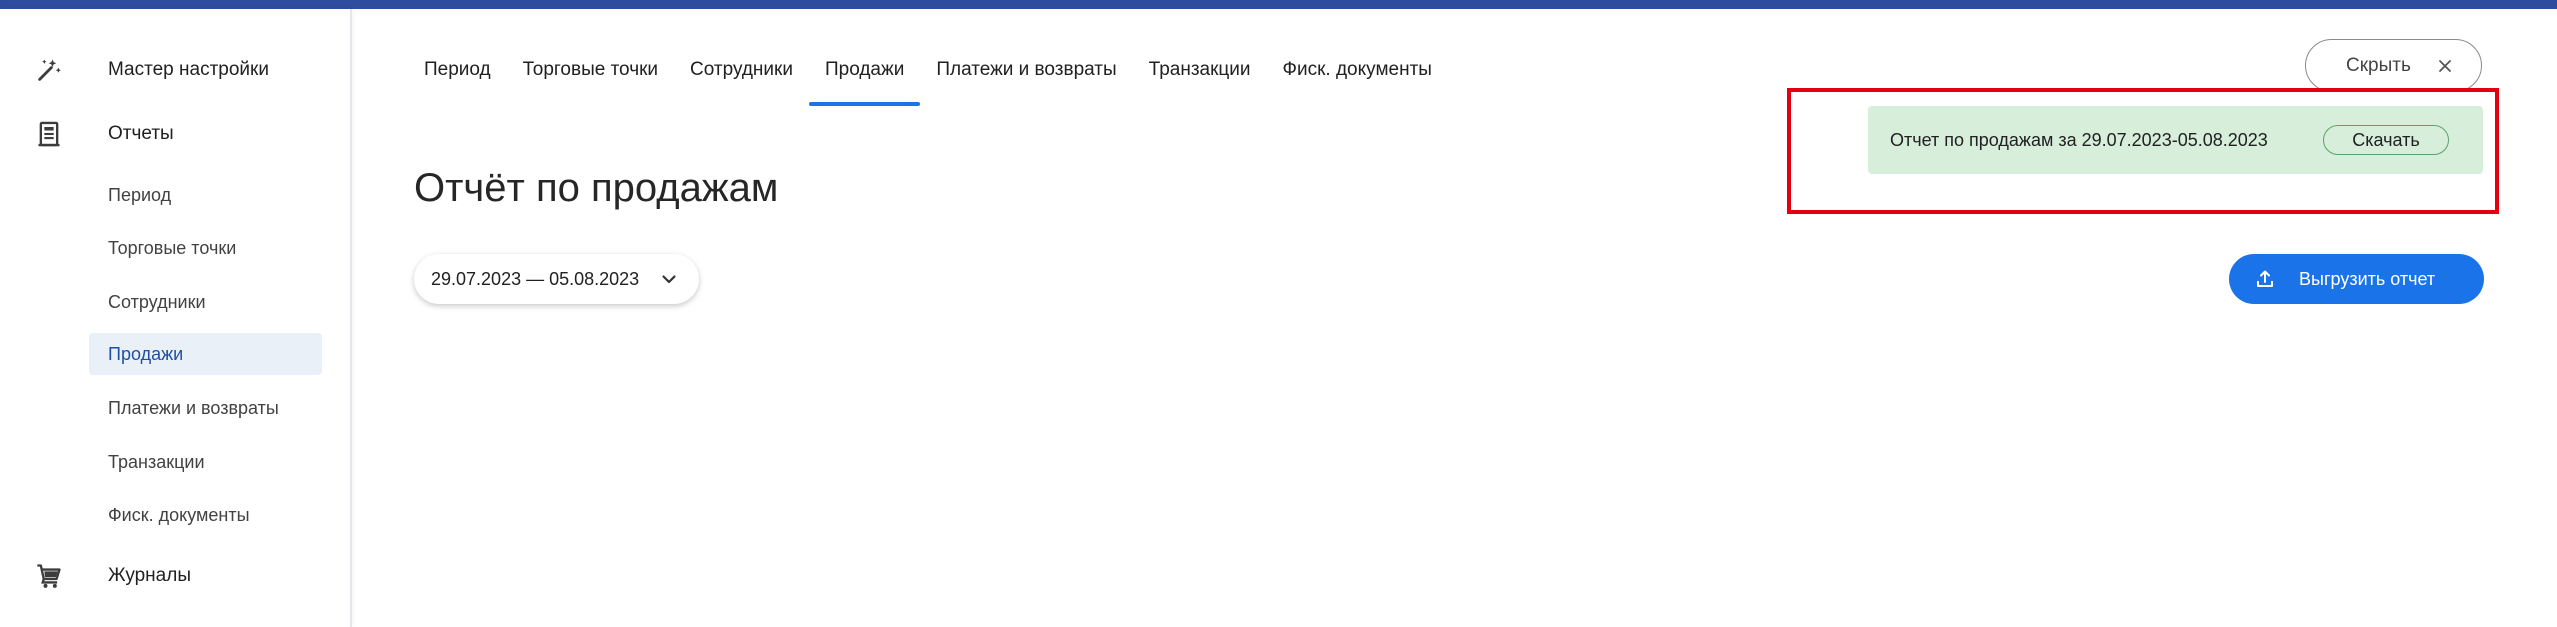  Describe the element at coordinates (205, 462) in the screenshot. I see `sidebar-item-transactions: Транзакции` at that location.